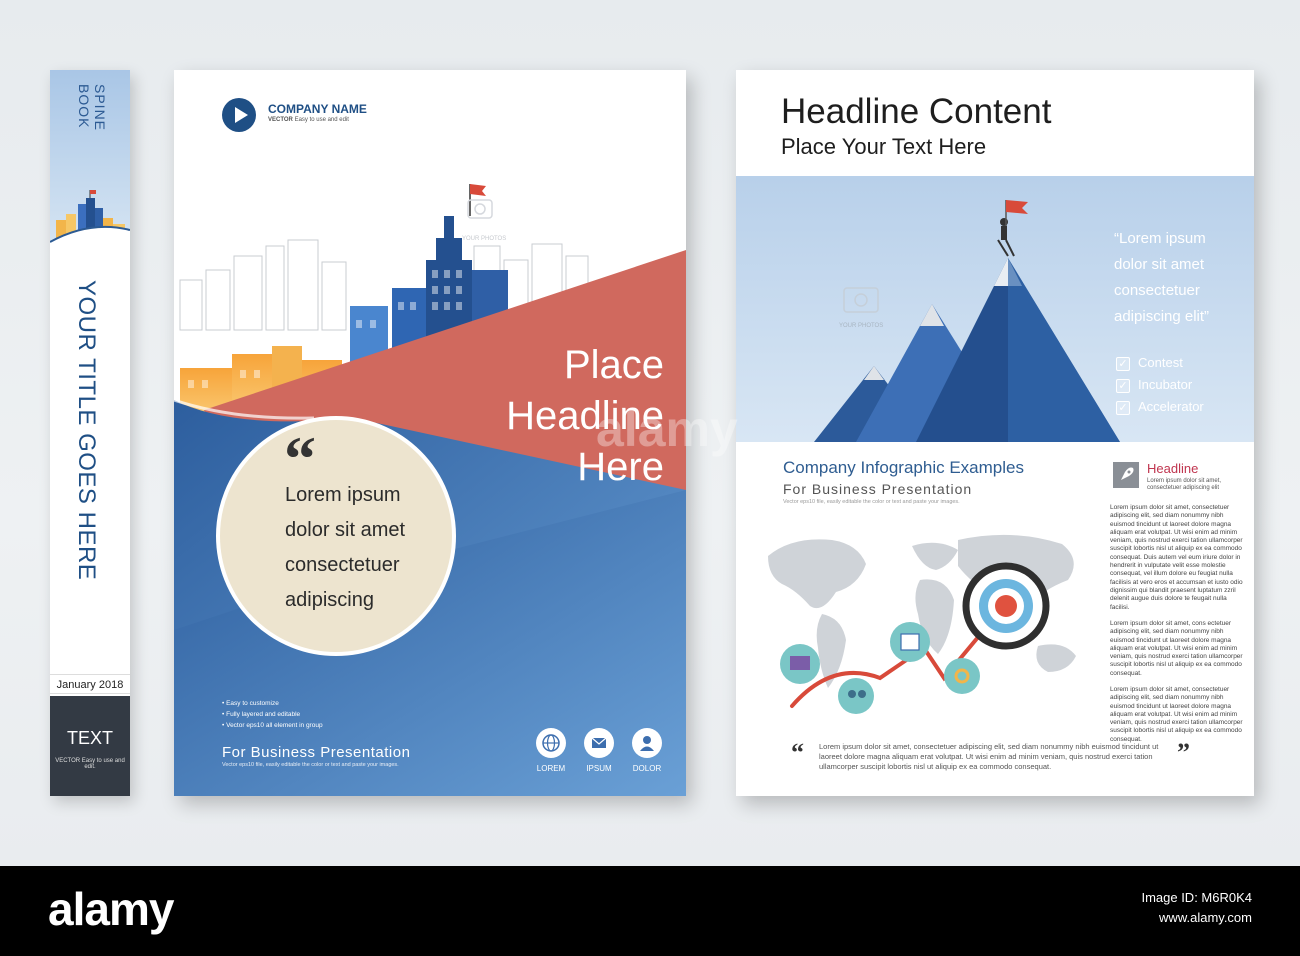  What do you see at coordinates (647, 768) in the screenshot?
I see `icon-label-dolor: DOLOR` at bounding box center [647, 768].